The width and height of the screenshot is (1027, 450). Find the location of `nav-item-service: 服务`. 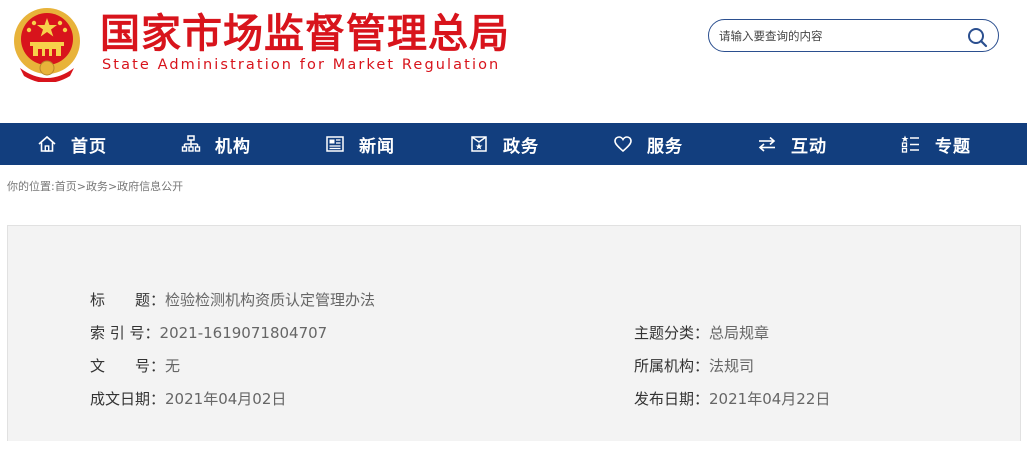

nav-item-service: 服务 is located at coordinates (648, 144).